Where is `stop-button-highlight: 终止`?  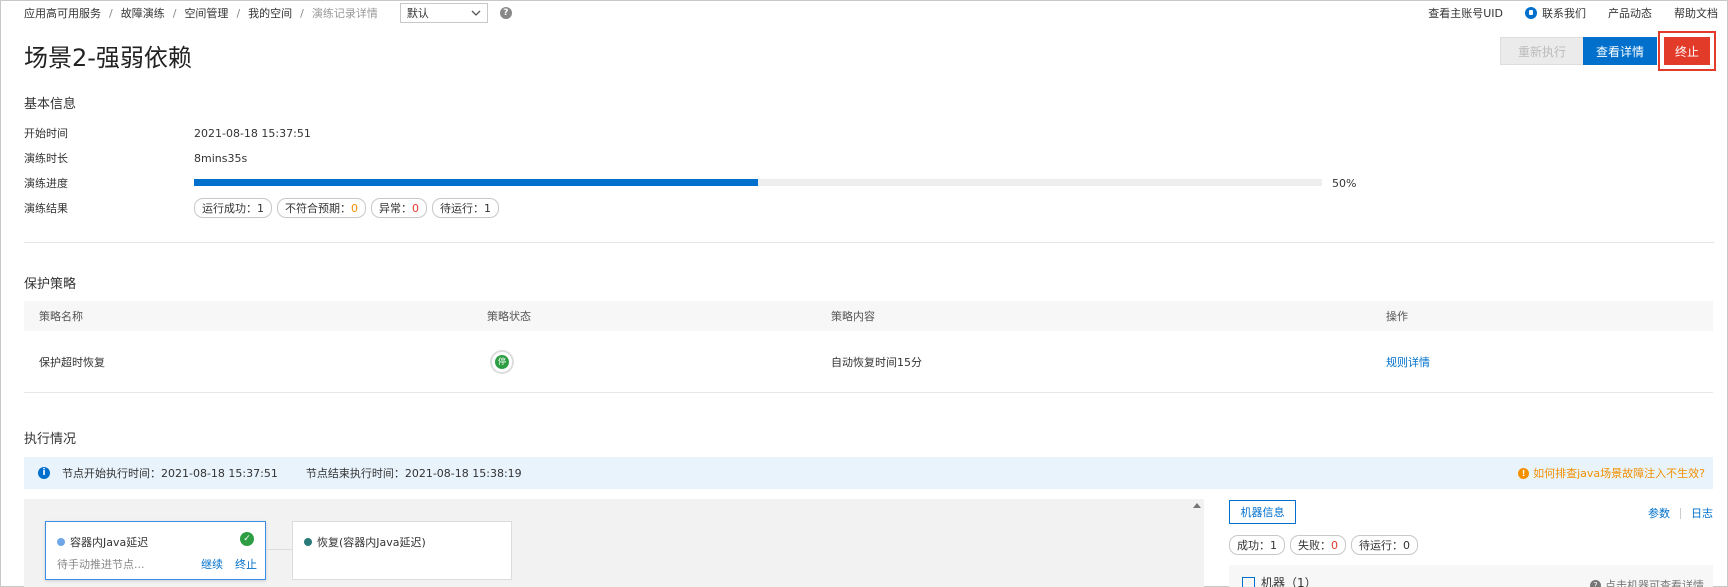
stop-button-highlight: 终止 is located at coordinates (1687, 51).